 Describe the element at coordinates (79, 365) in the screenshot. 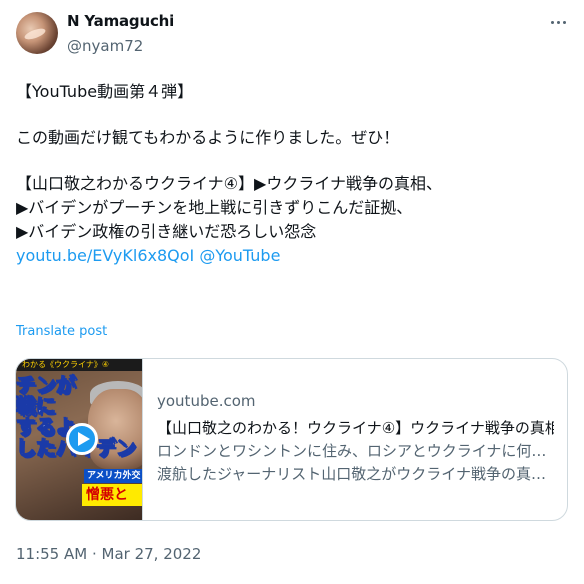

I see `thumbnail-caption: わかる《ウクライナ》④` at that location.